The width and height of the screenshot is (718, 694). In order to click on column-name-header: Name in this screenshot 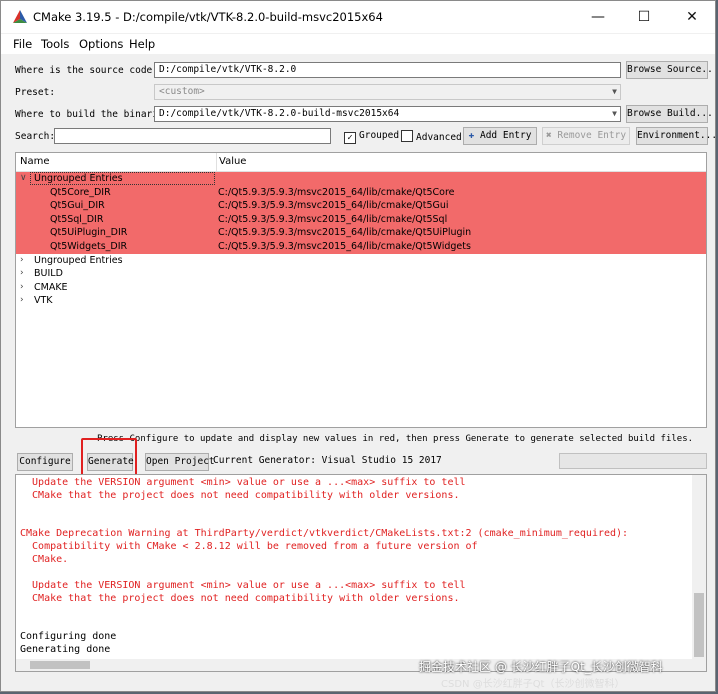, I will do `click(35, 161)`.